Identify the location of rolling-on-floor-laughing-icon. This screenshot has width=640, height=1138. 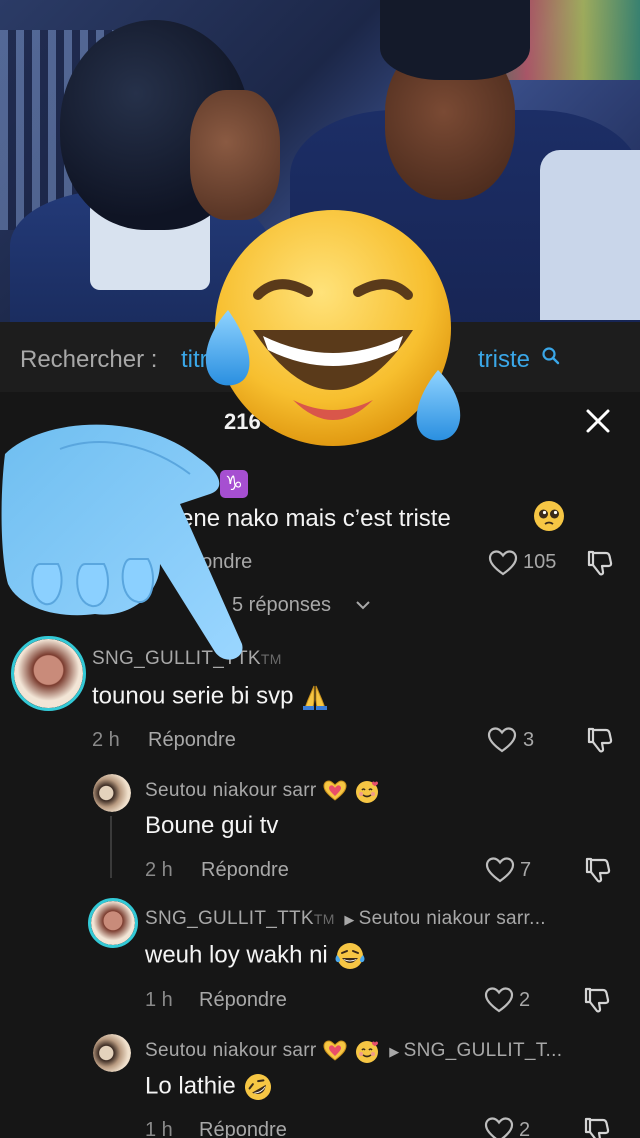
(258, 1087).